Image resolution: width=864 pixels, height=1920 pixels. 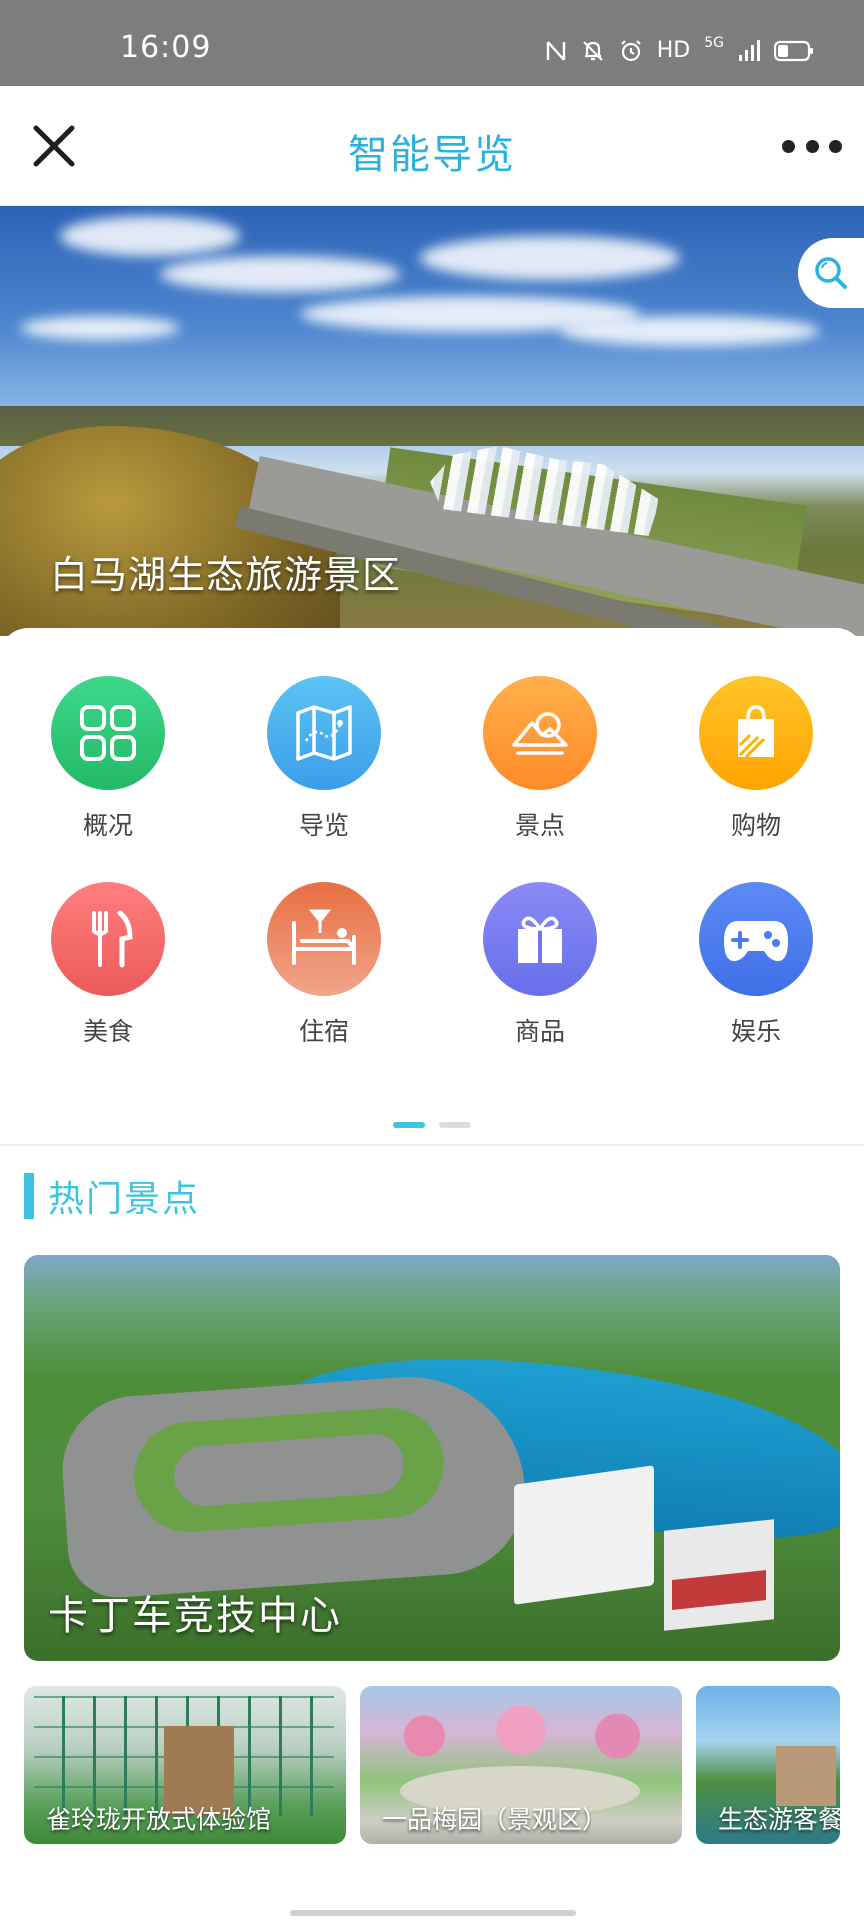 I want to click on search-icon, so click(x=831, y=273).